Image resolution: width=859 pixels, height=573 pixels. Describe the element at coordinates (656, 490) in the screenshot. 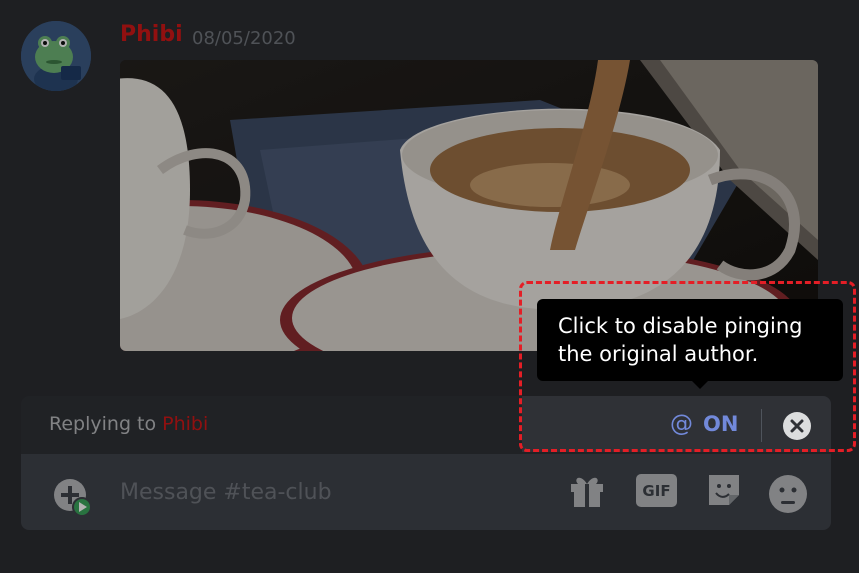

I see `gif-button: GIF` at that location.